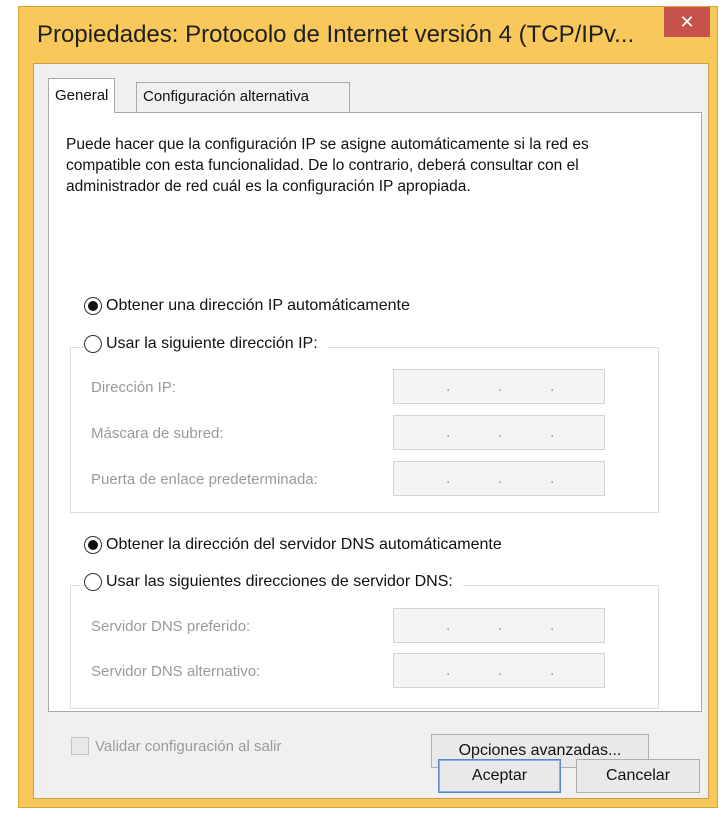 The width and height of the screenshot is (722, 816). I want to click on close-button: ✕, so click(687, 22).